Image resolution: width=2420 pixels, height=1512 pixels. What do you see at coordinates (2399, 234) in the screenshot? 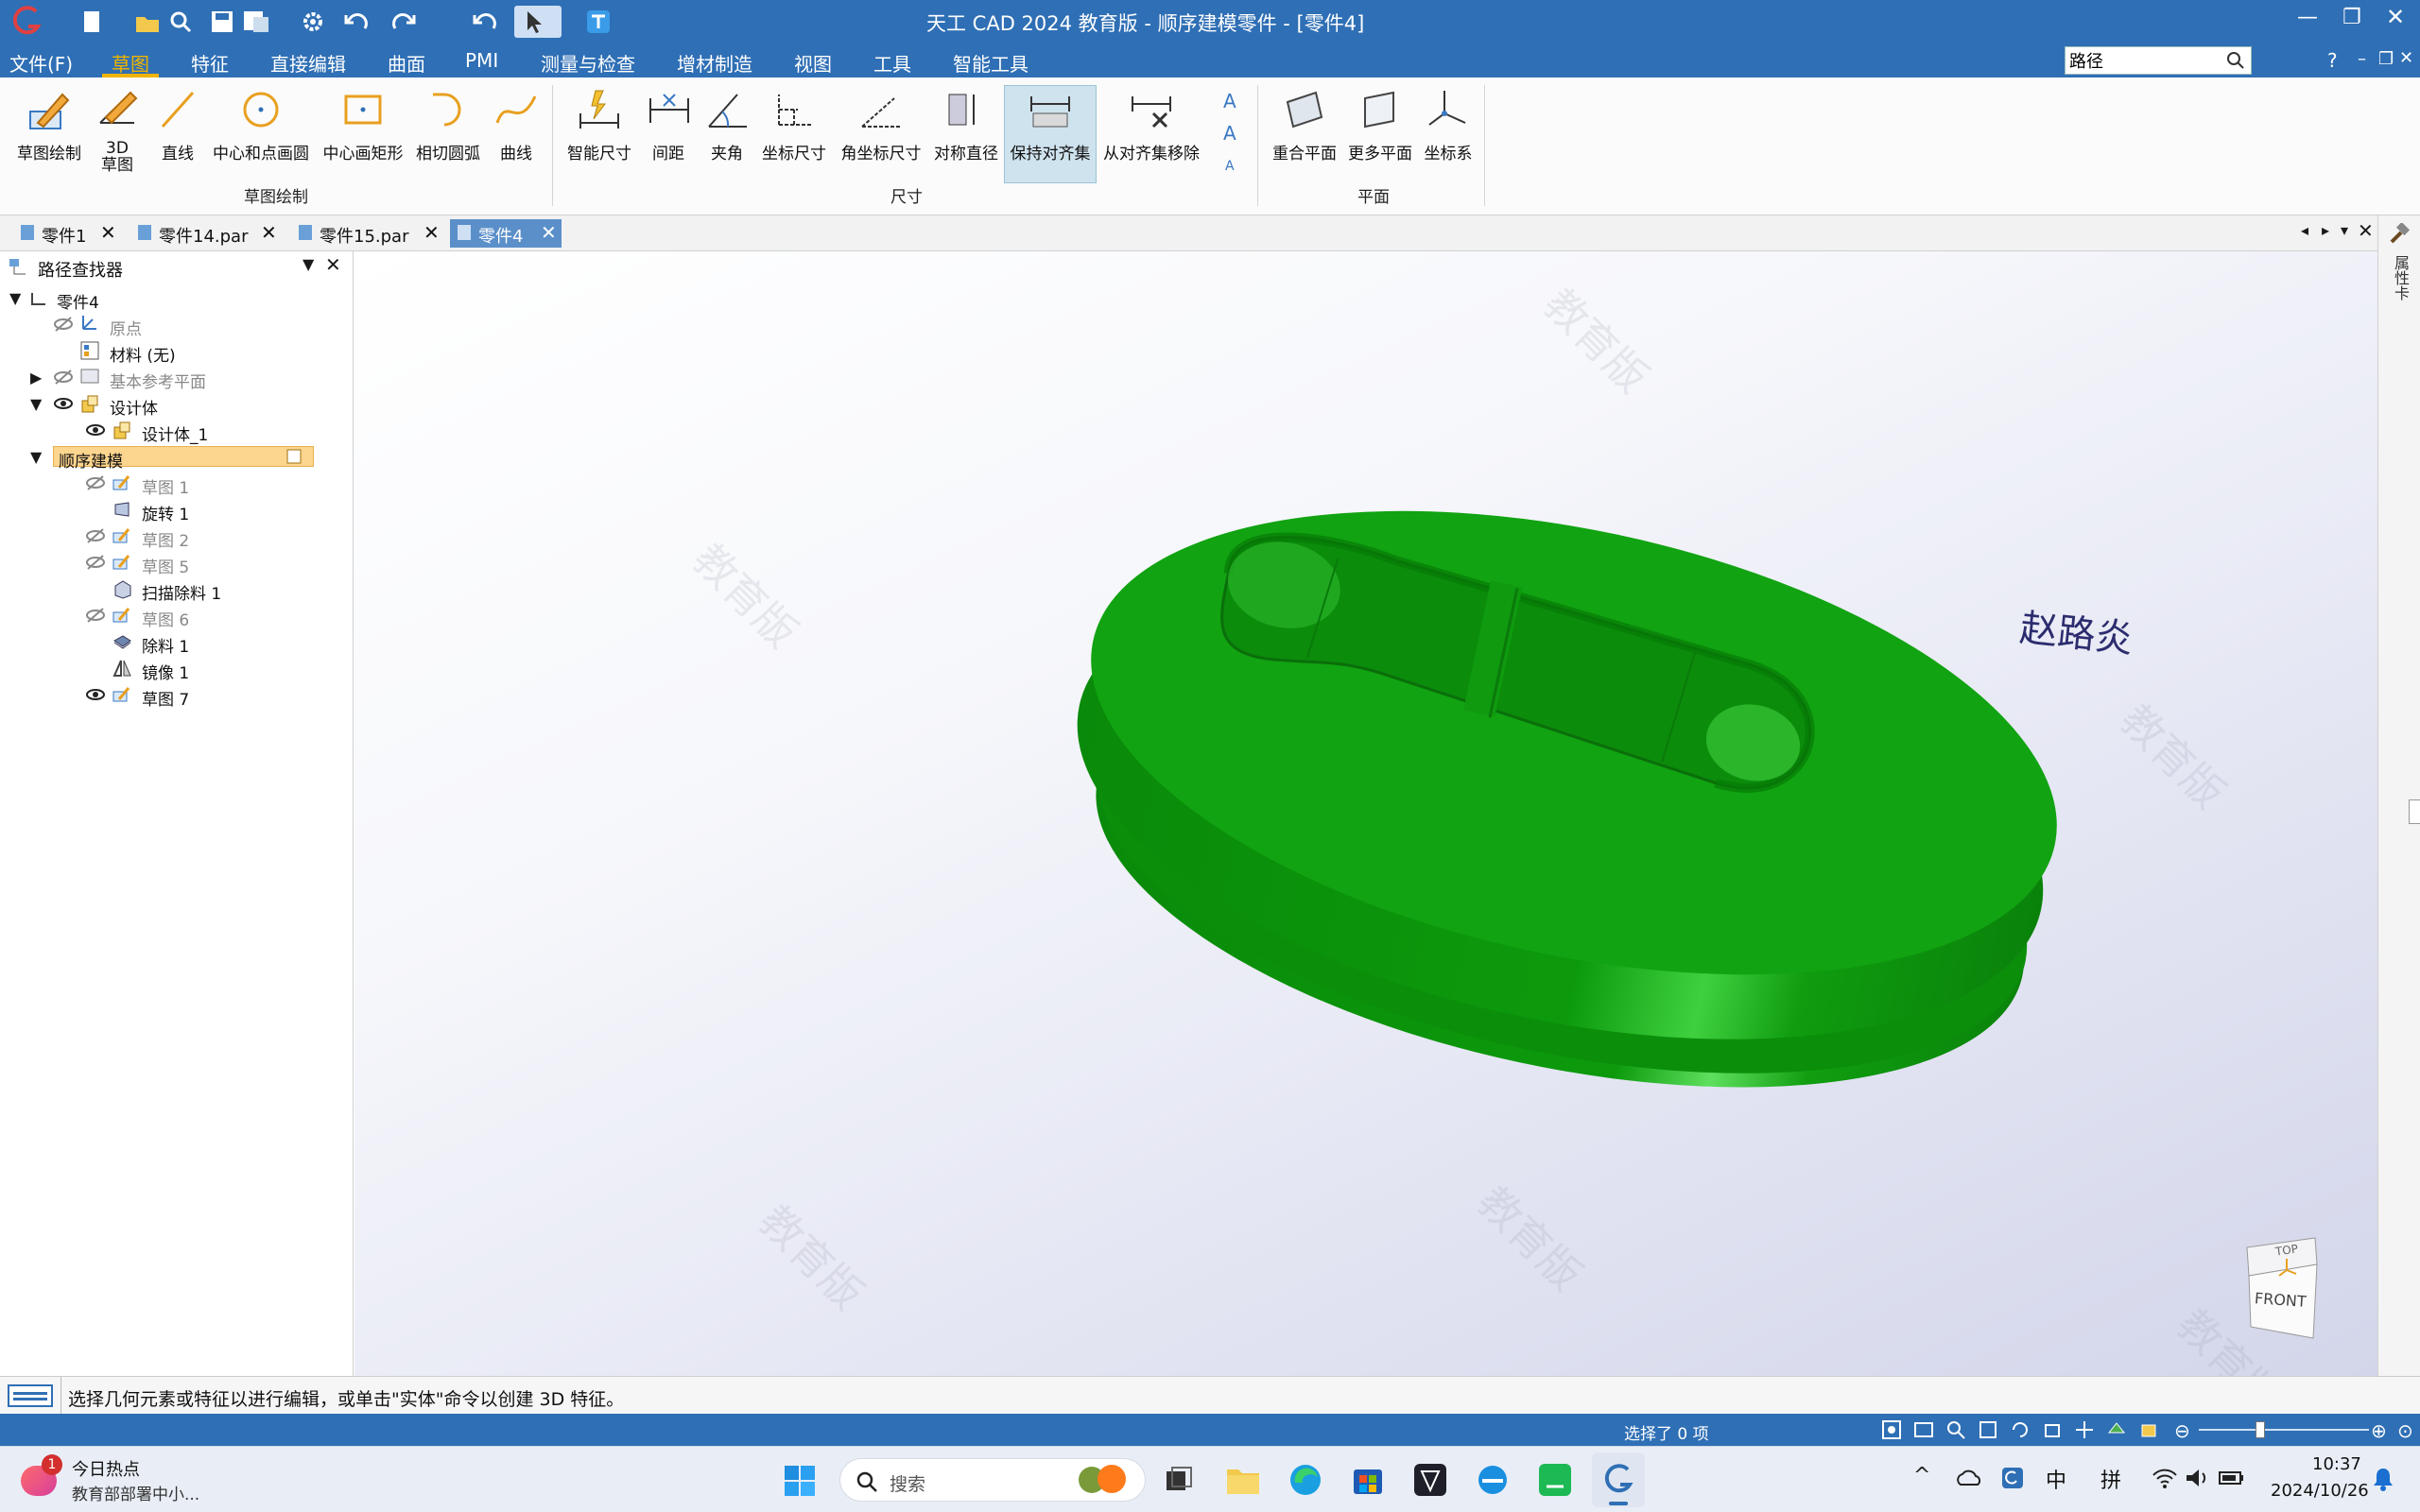
I see `hammer-icon` at bounding box center [2399, 234].